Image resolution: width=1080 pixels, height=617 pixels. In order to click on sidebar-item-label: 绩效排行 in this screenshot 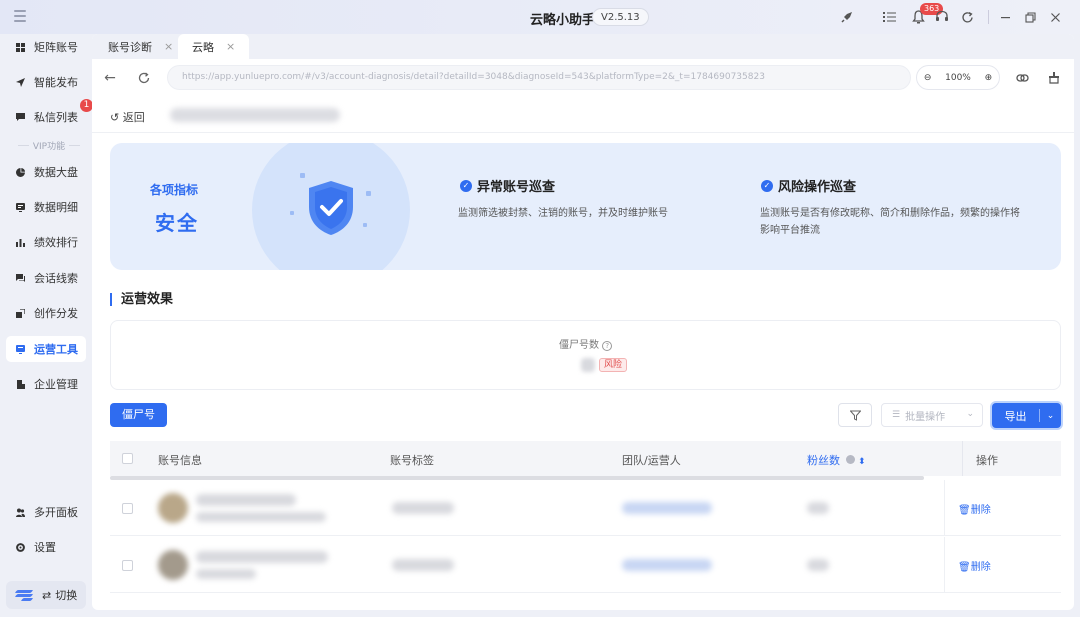, I will do `click(56, 242)`.